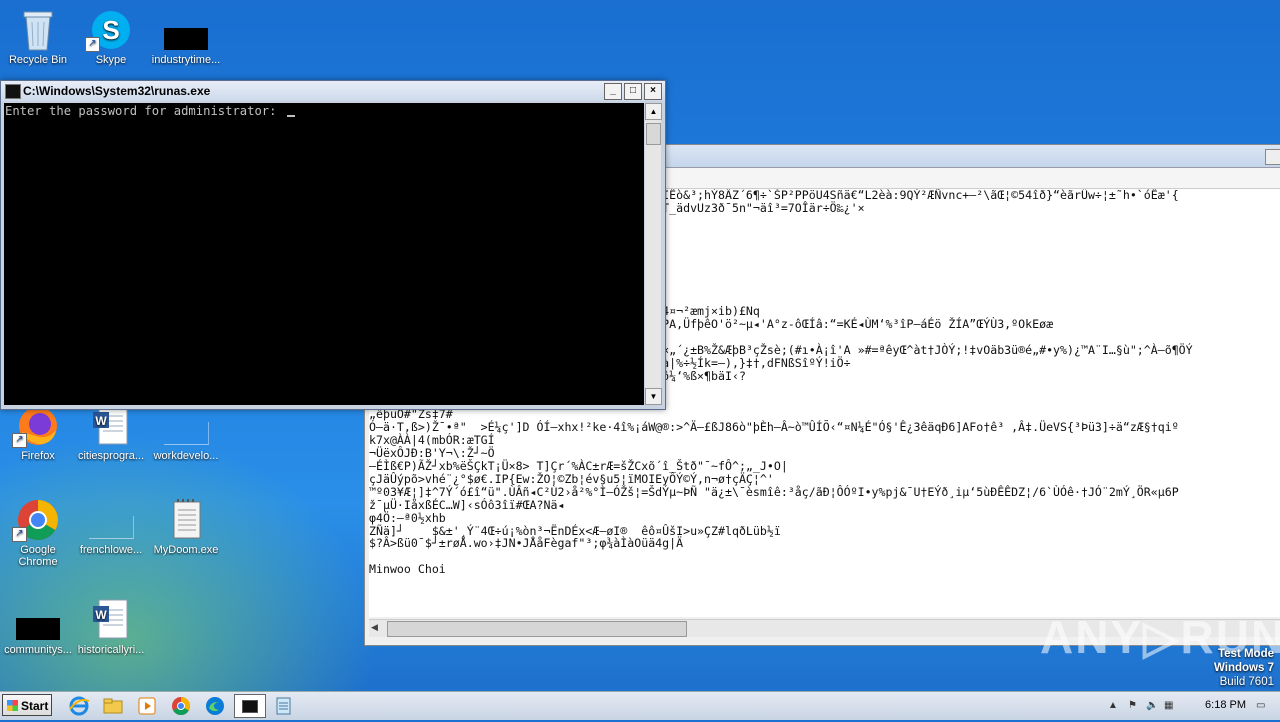 The image size is (1280, 722). Describe the element at coordinates (215, 706) in the screenshot. I see `edge-icon` at that location.